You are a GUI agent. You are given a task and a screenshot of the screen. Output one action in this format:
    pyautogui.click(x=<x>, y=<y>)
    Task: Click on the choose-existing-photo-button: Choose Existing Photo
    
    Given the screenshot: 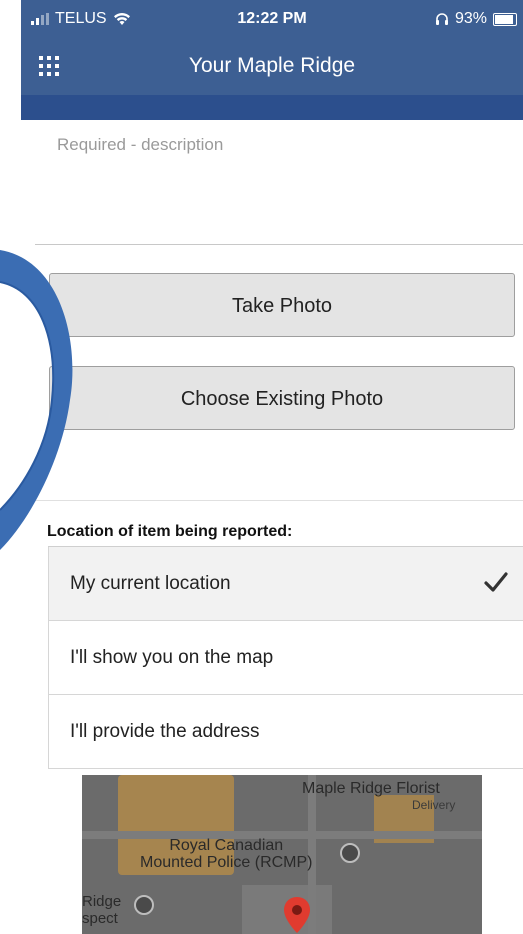 What is the action you would take?
    pyautogui.click(x=282, y=398)
    